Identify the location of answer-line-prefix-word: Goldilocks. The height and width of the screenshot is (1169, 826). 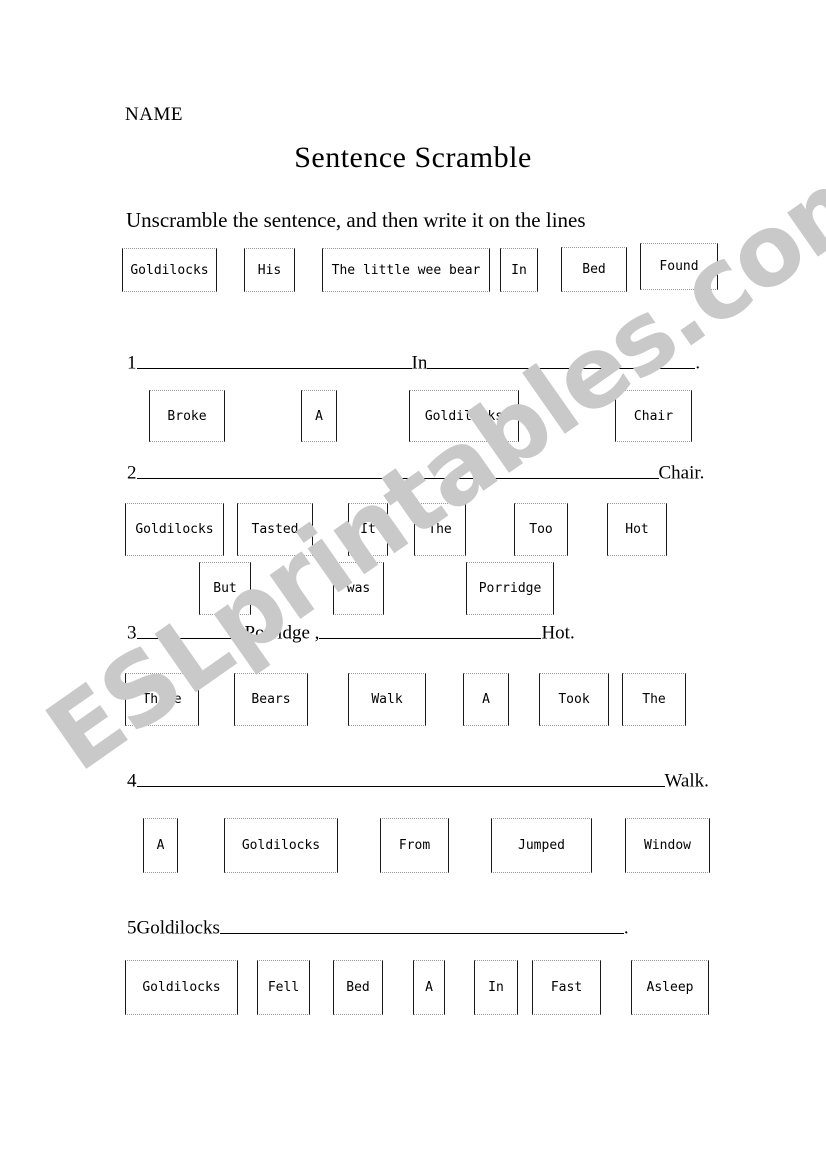
(178, 928).